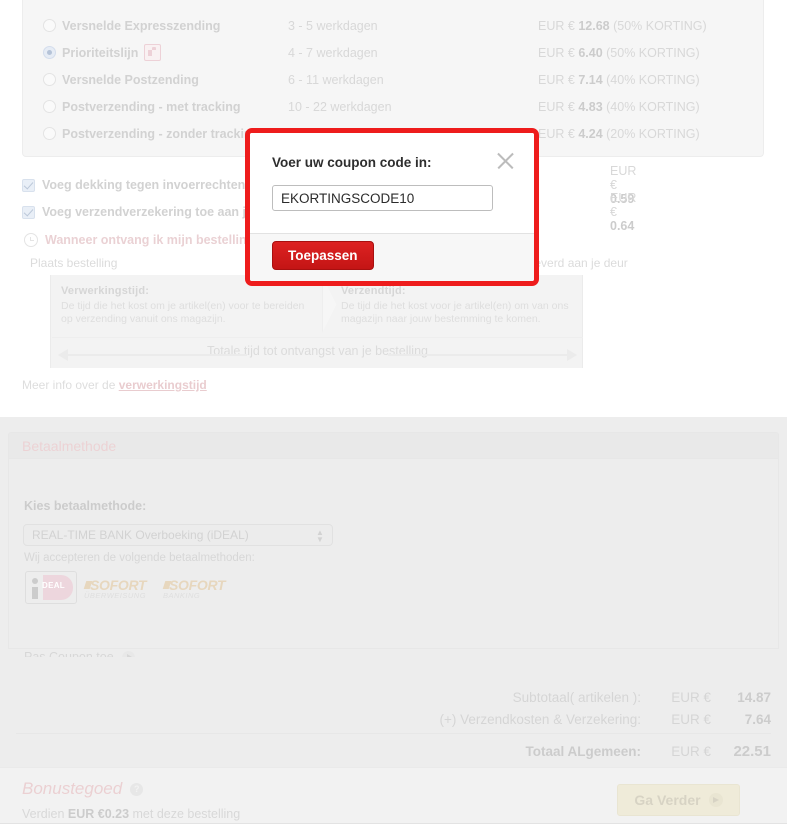  Describe the element at coordinates (130, 79) in the screenshot. I see `shipping-option-label: Versnelde Postzending` at that location.